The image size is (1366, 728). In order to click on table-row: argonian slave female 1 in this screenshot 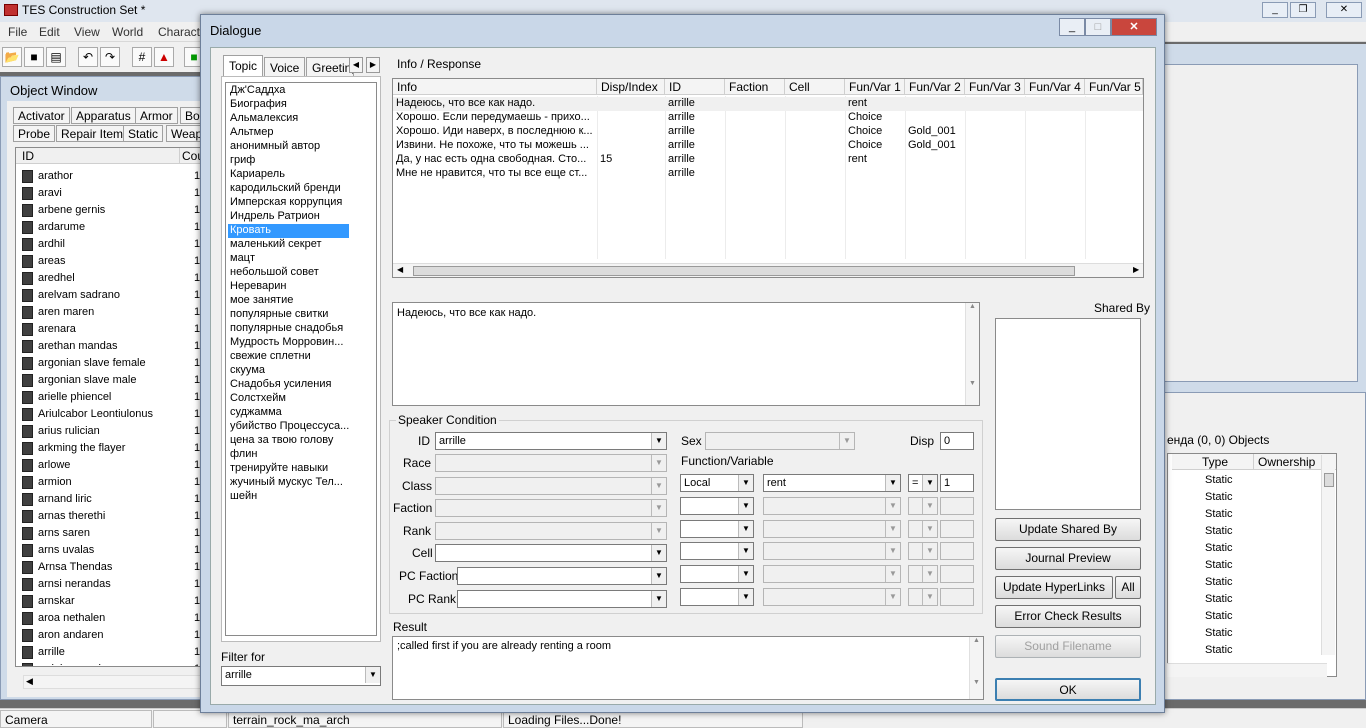, I will do `click(109, 363)`.